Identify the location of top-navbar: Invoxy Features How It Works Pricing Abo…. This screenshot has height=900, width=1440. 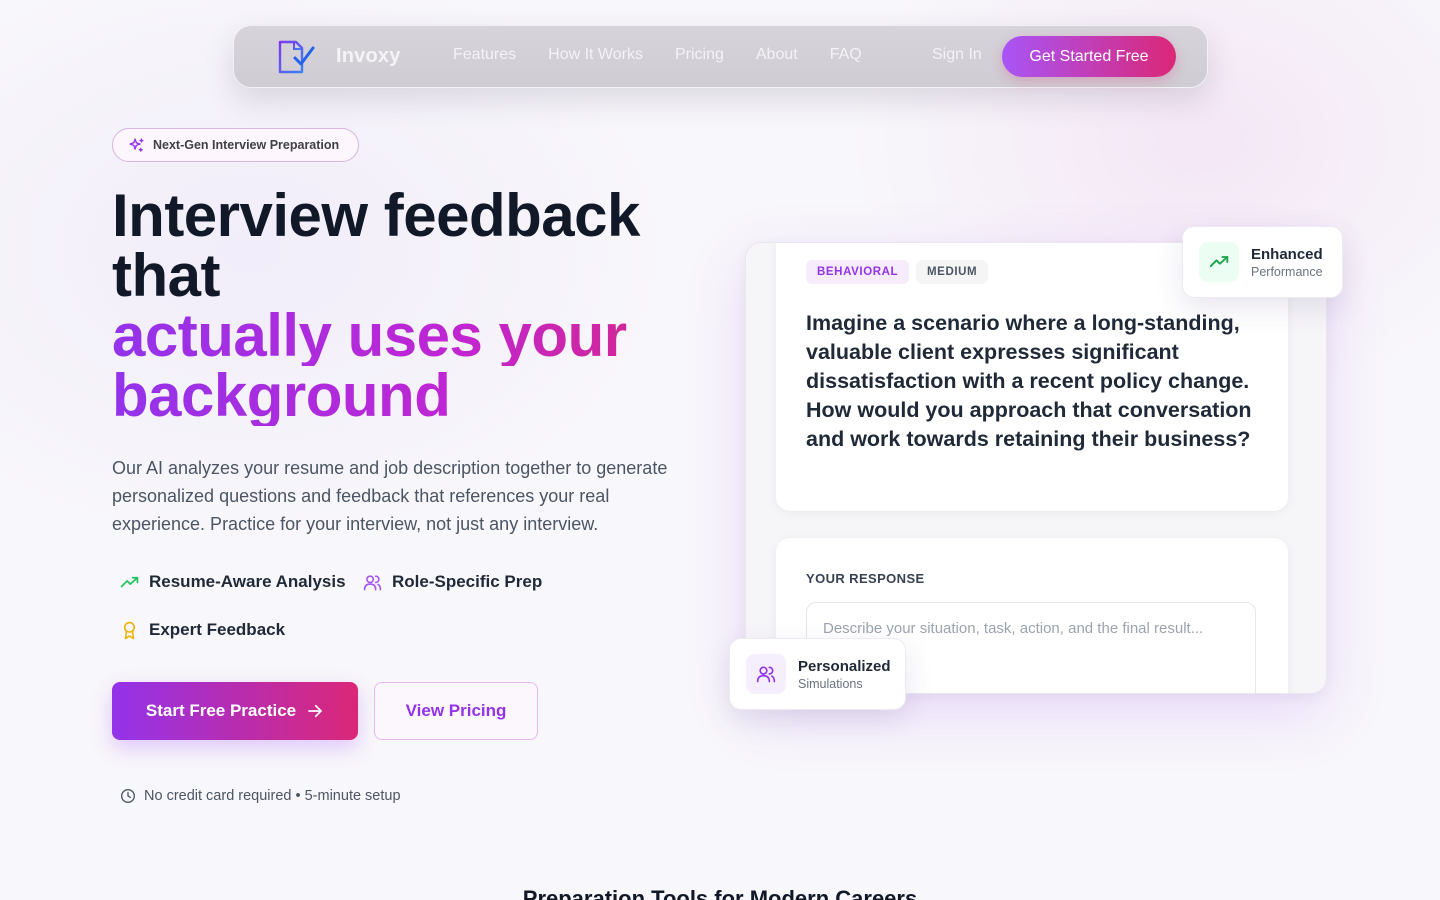
(720, 56).